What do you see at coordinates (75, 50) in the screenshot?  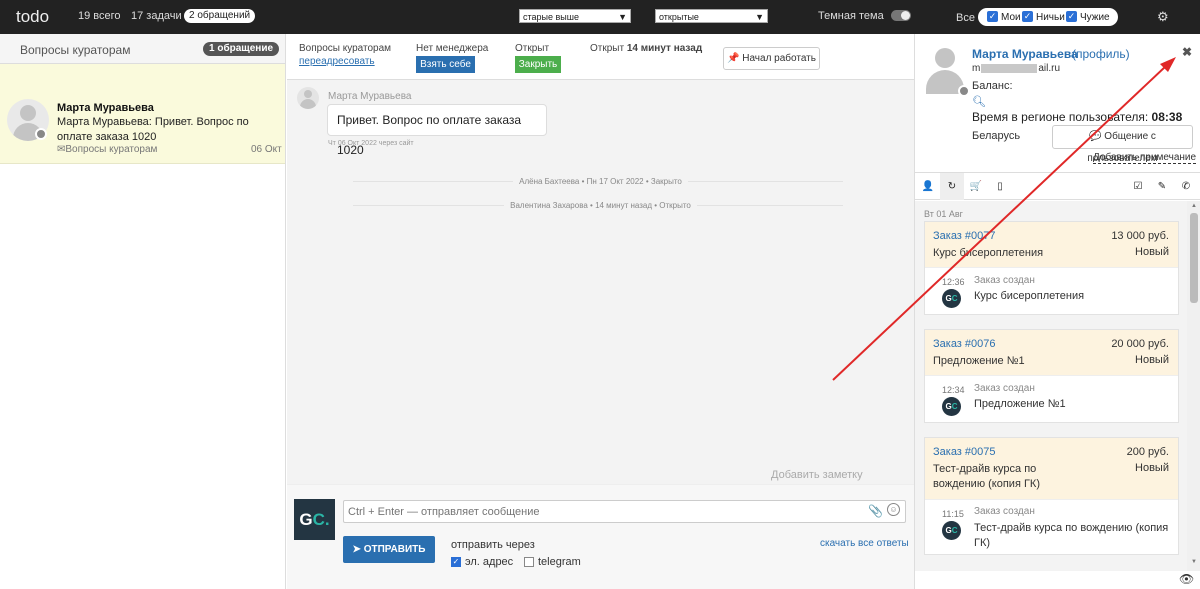 I see `department-title: Вопросы кураторам` at bounding box center [75, 50].